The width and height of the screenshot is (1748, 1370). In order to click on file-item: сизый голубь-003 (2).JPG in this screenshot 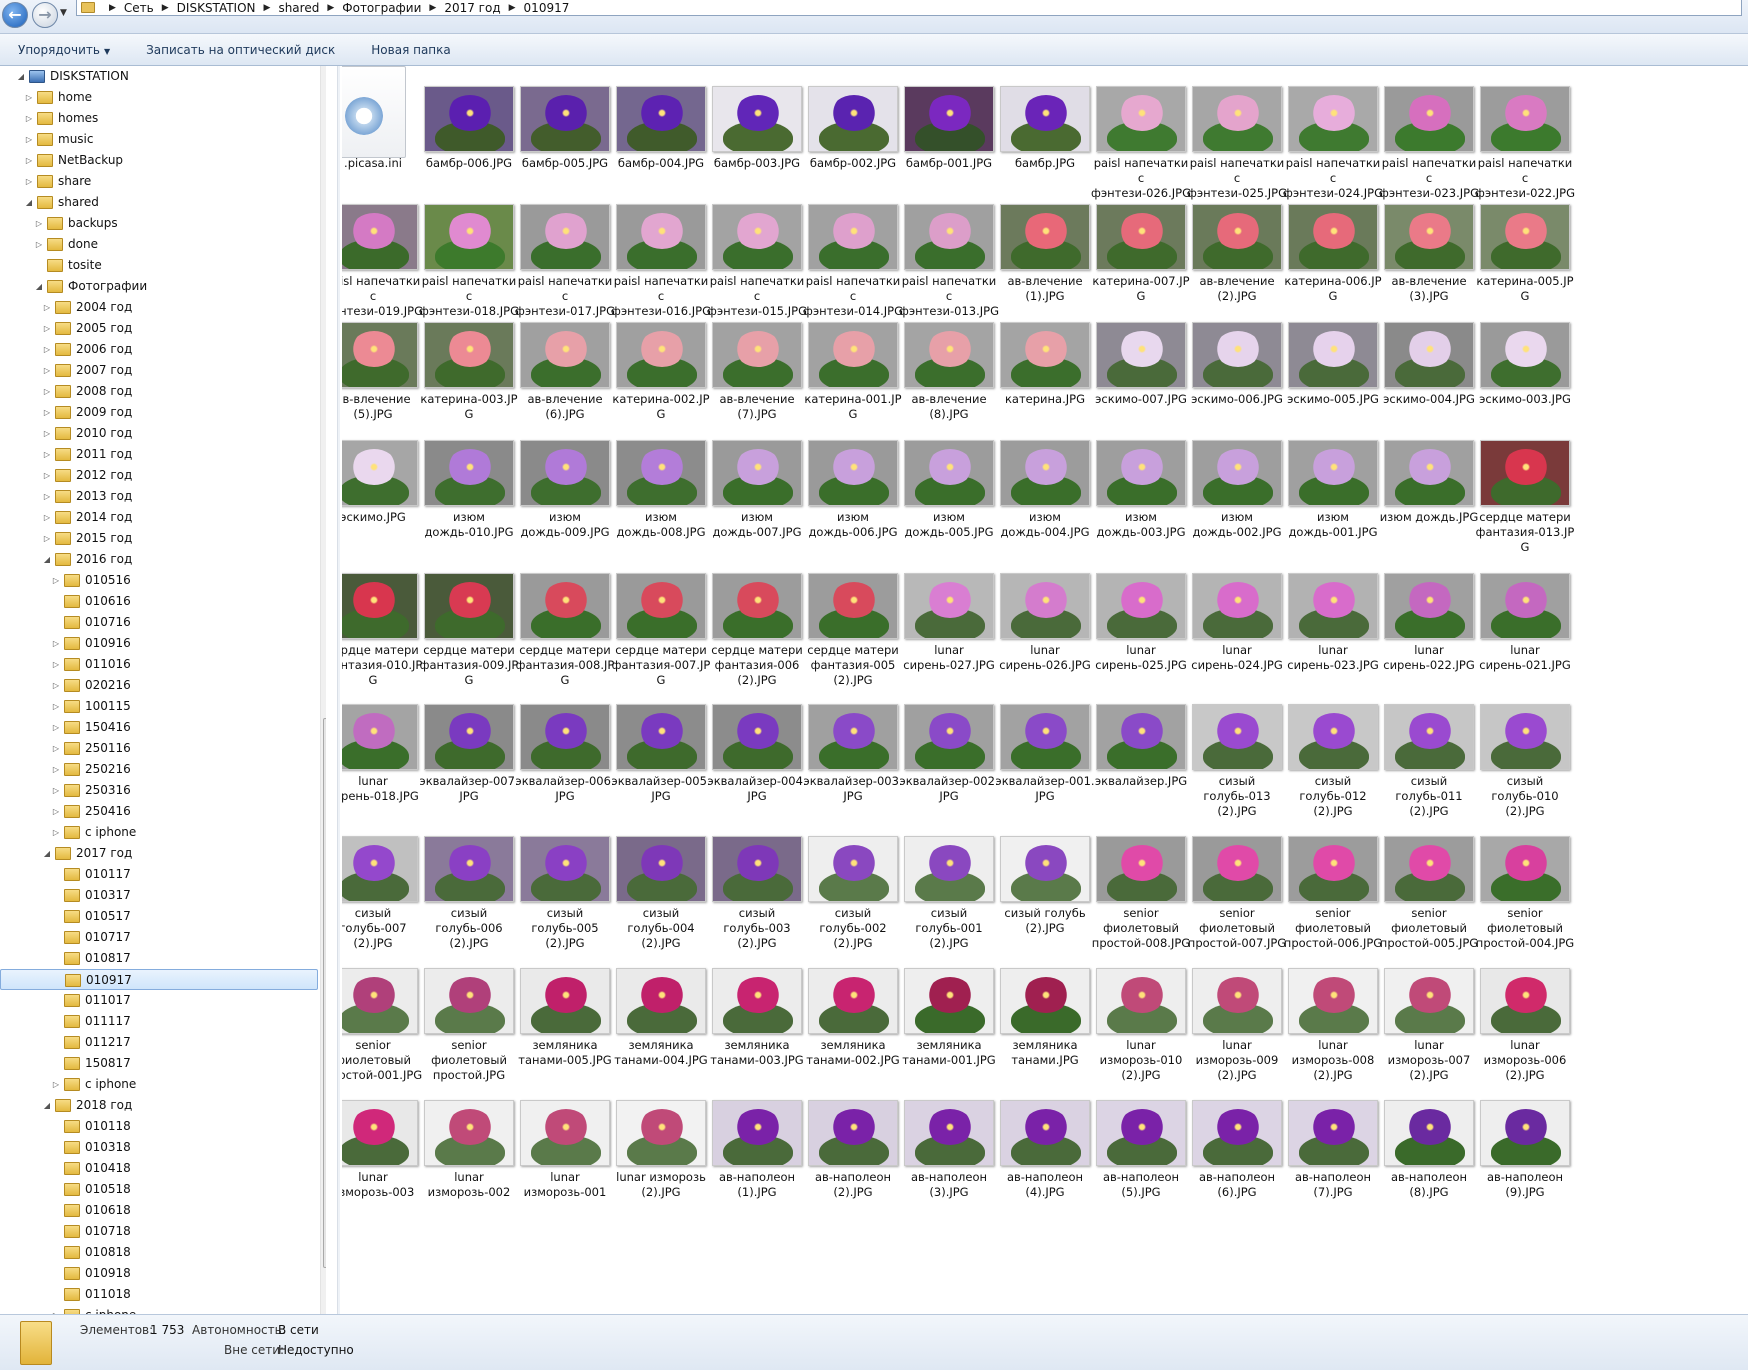, I will do `click(756, 906)`.